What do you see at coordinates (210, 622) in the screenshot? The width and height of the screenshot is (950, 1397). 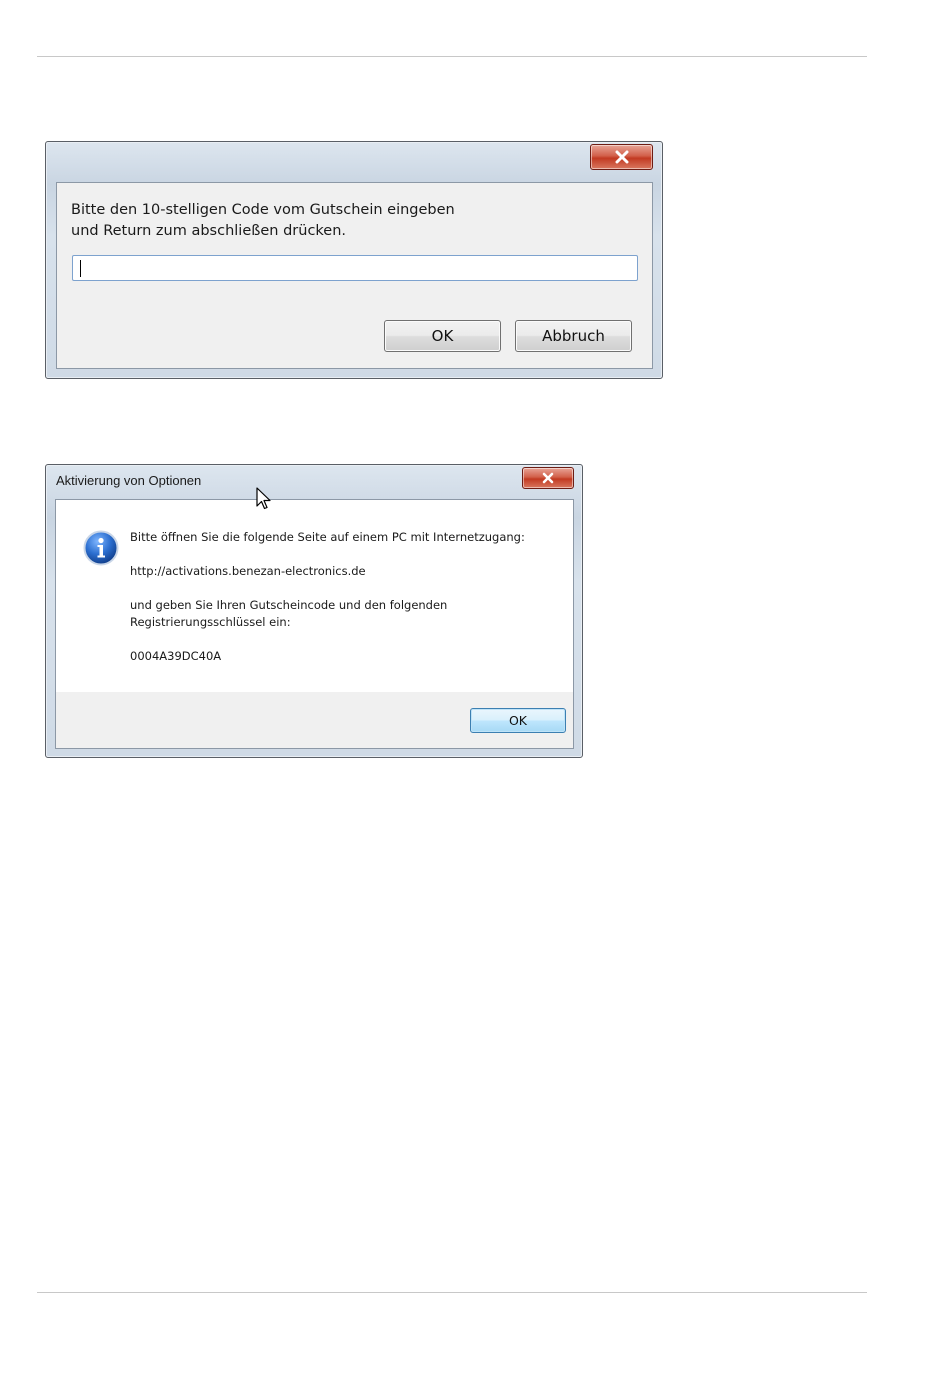 I see `message-line-4: Registrierungsschlüssel ein:` at bounding box center [210, 622].